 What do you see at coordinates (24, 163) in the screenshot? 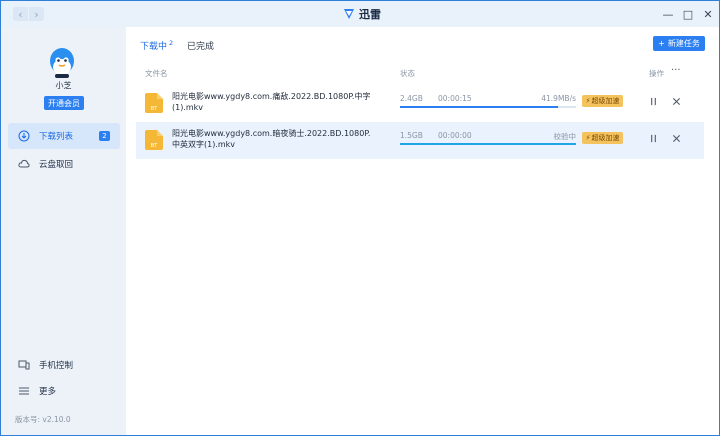
I see `cloud-icon` at bounding box center [24, 163].